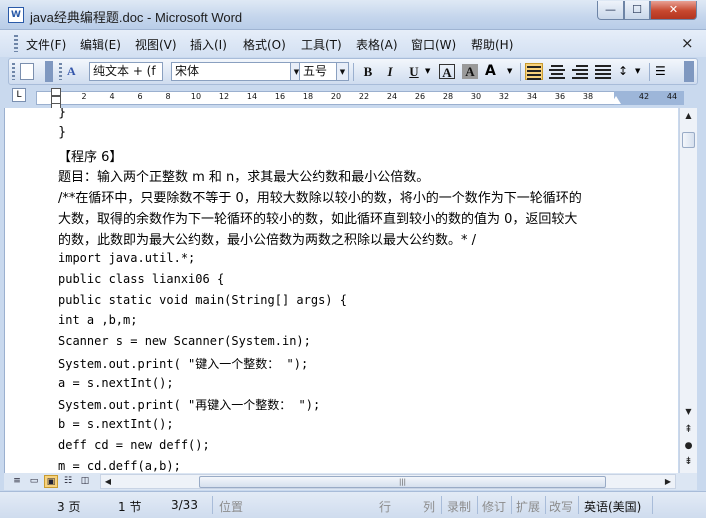 The image size is (706, 518). I want to click on status-language: 英语(美国), so click(612, 506).